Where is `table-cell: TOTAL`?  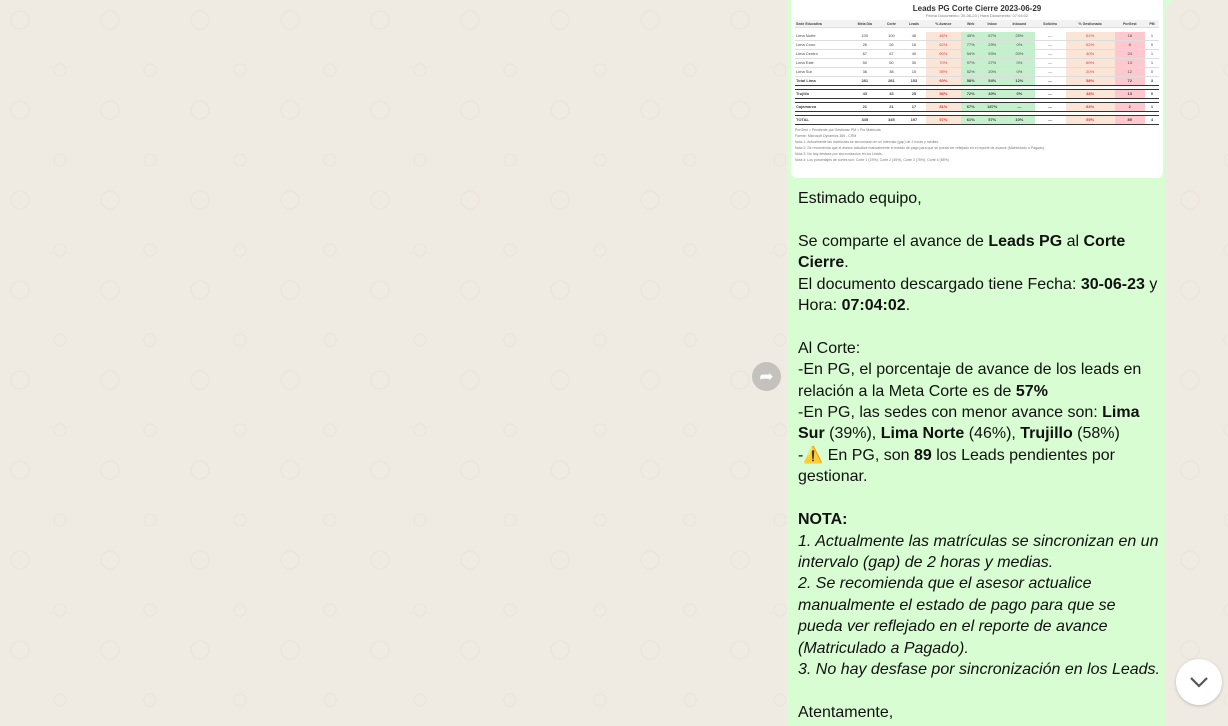 table-cell: TOTAL is located at coordinates (822, 119).